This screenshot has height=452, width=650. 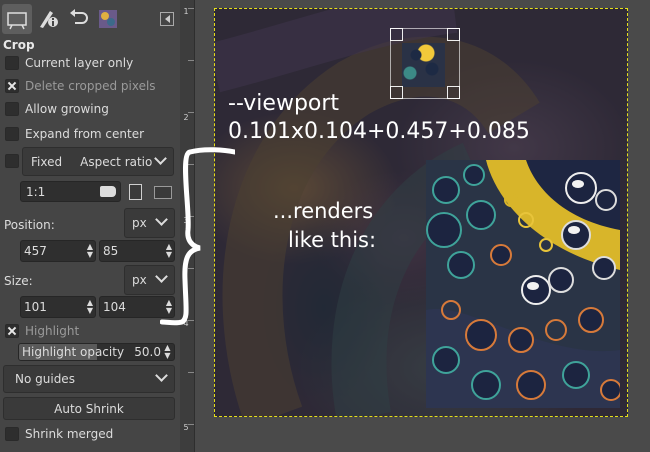 What do you see at coordinates (284, 103) in the screenshot?
I see `viewport-caption: --viewport` at bounding box center [284, 103].